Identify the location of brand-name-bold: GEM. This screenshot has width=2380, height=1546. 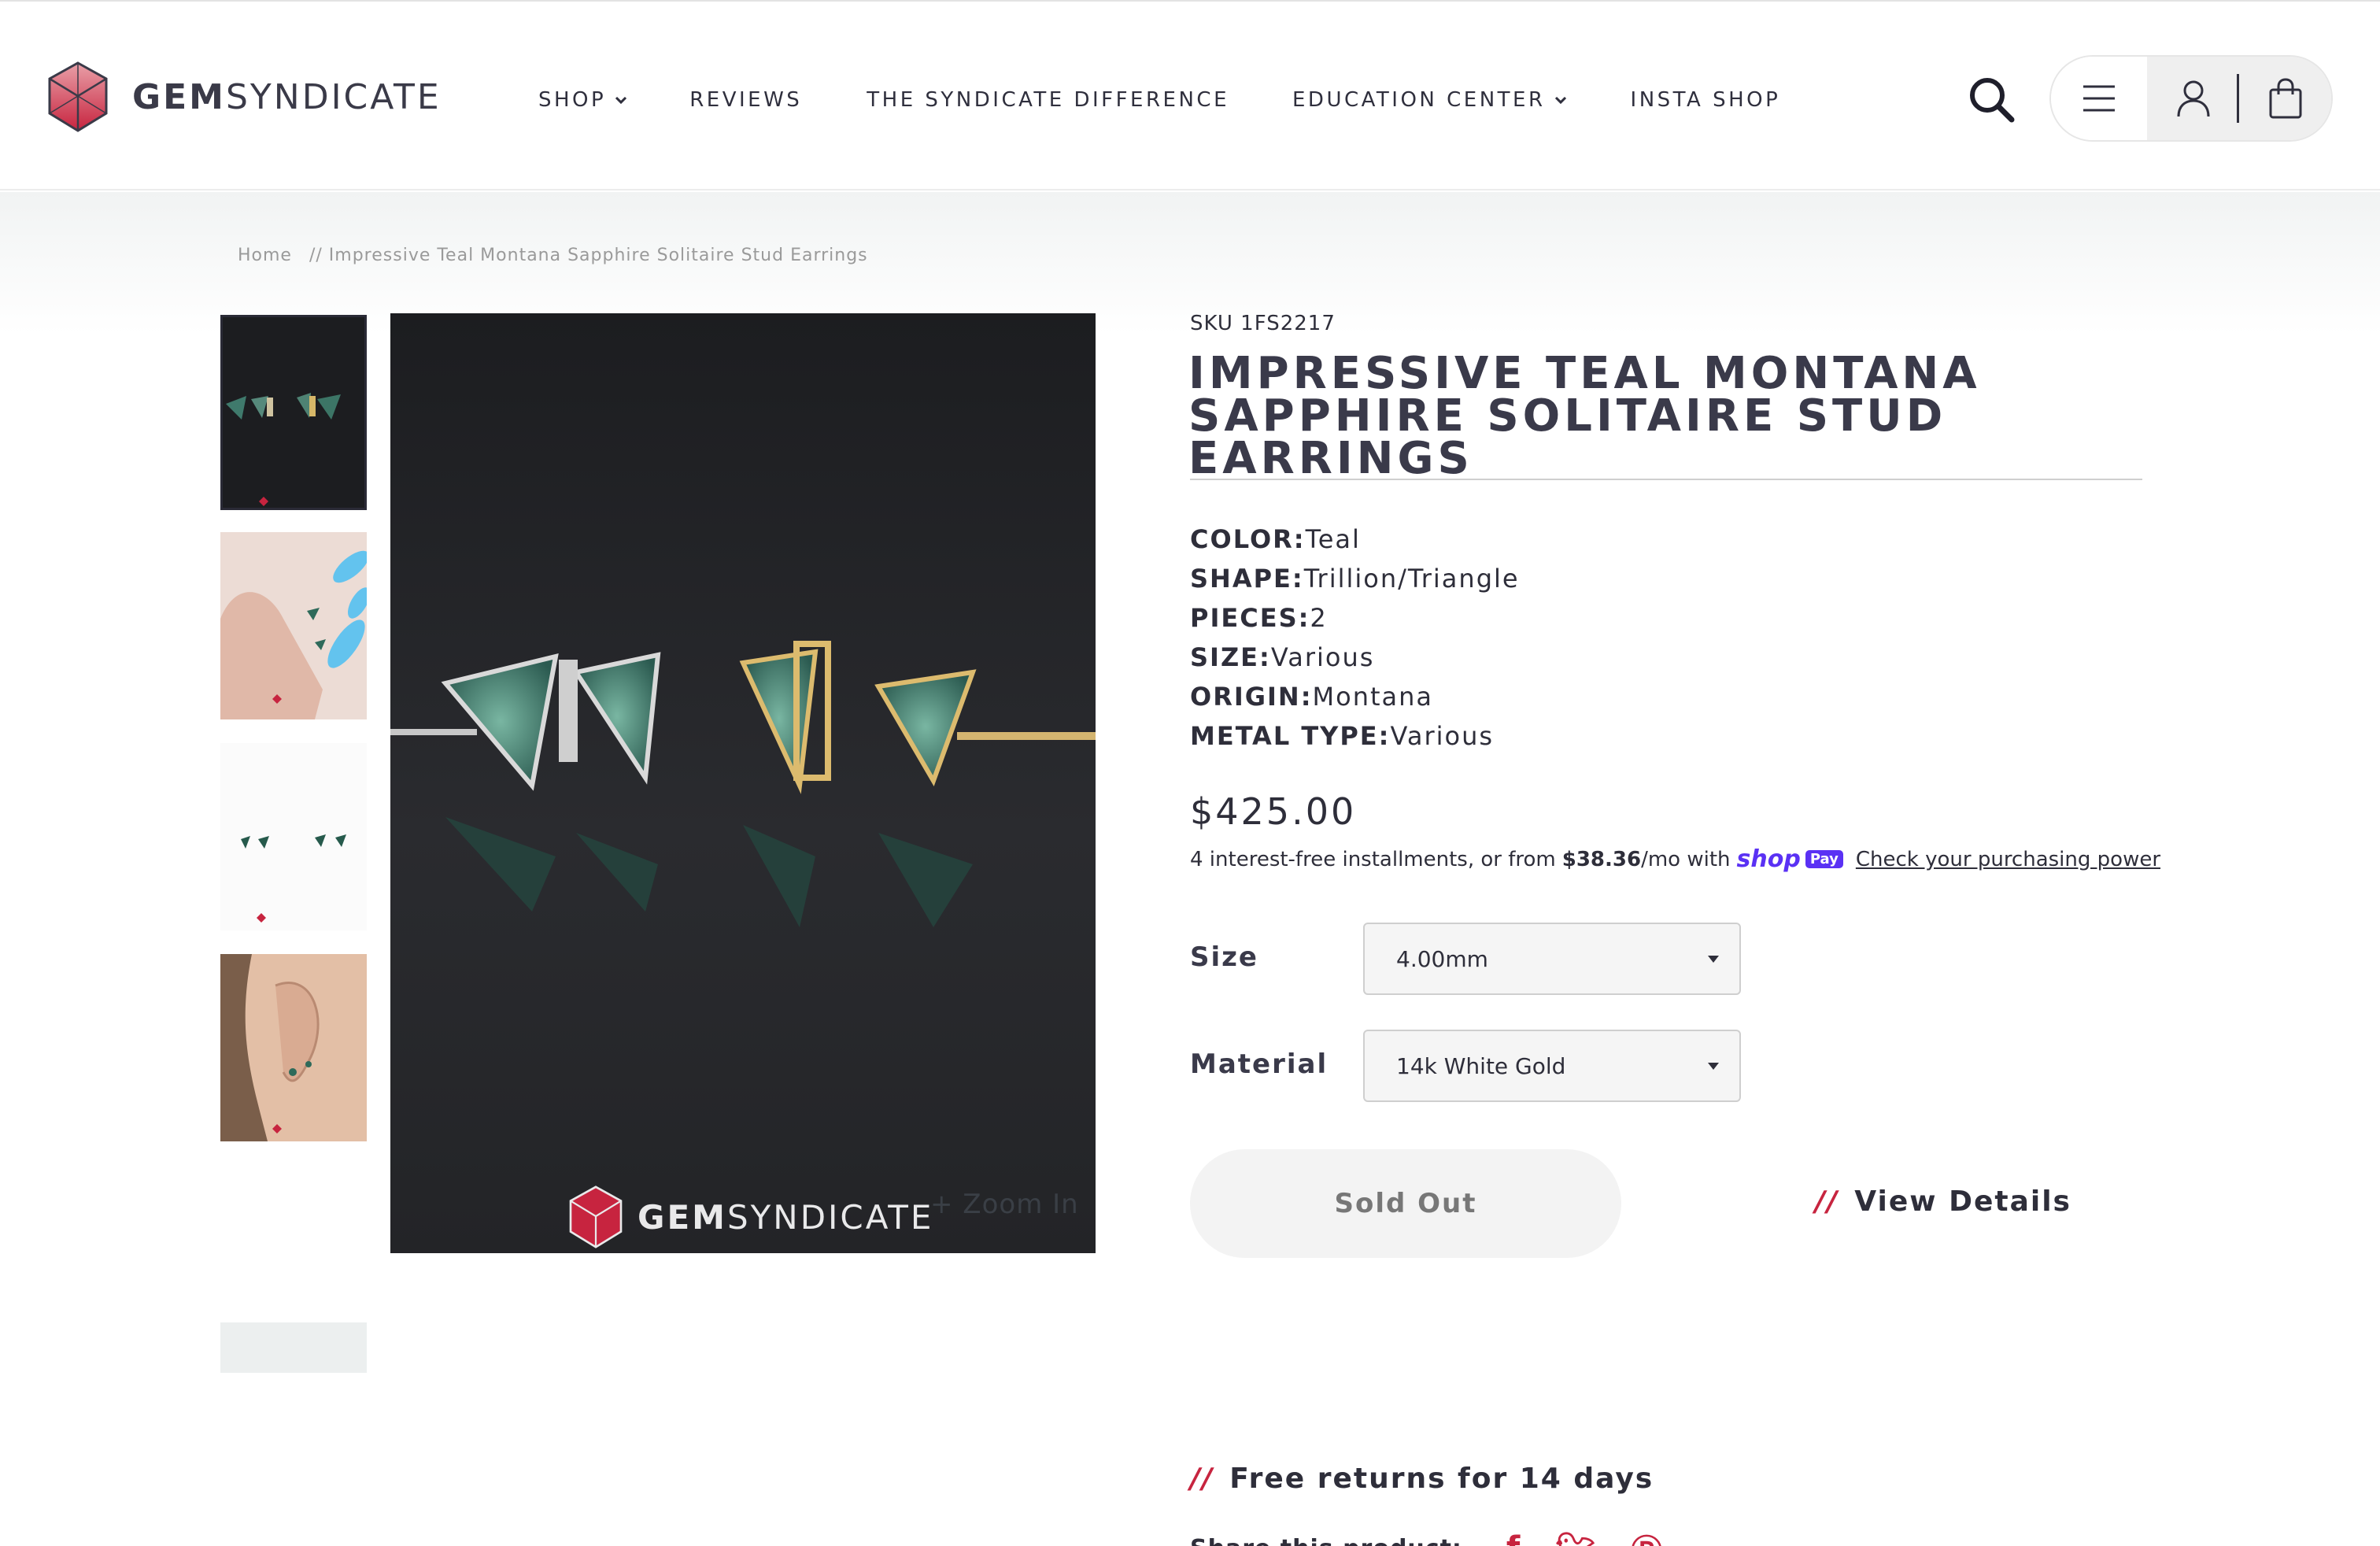
(179, 96).